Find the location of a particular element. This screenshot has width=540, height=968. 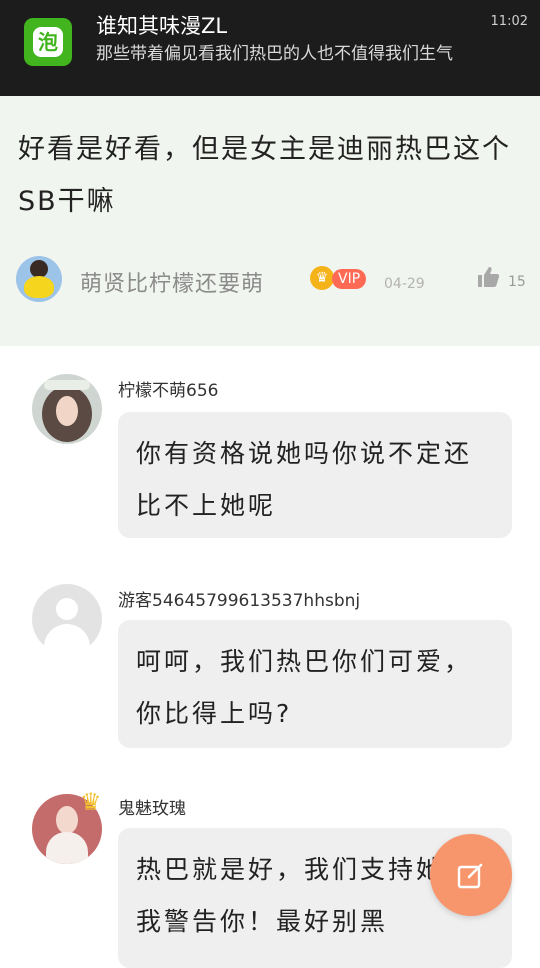

avatar-dress is located at coordinates (67, 848).